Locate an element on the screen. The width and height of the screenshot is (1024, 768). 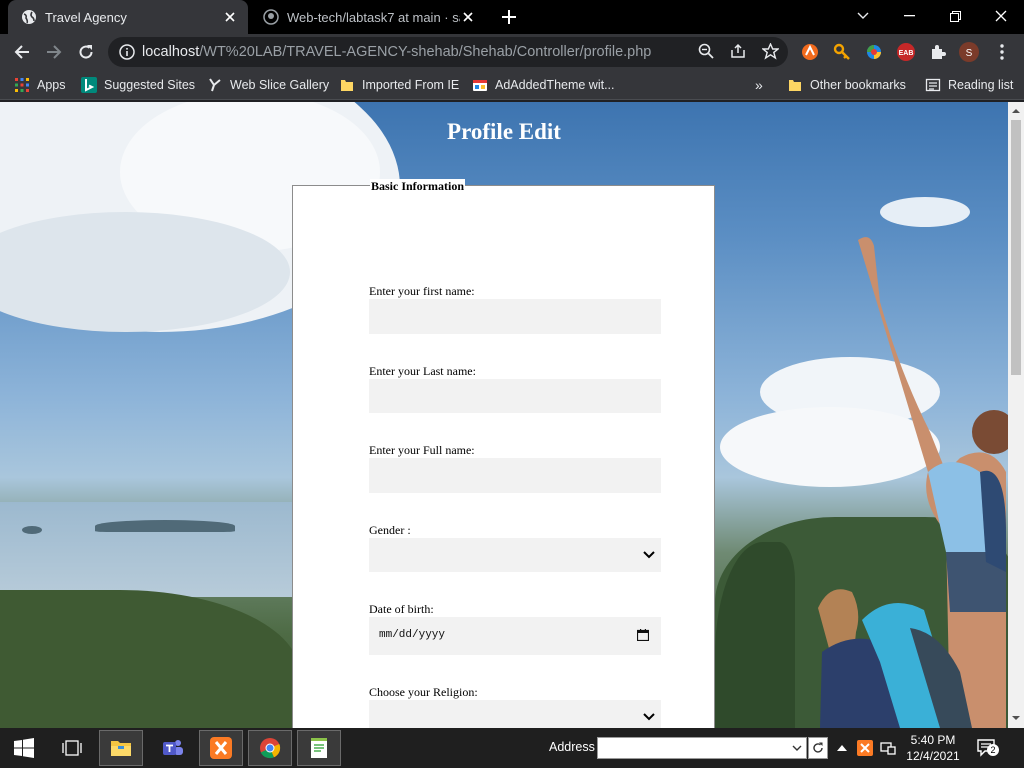
show-hidden-icons-button is located at coordinates (842, 748).